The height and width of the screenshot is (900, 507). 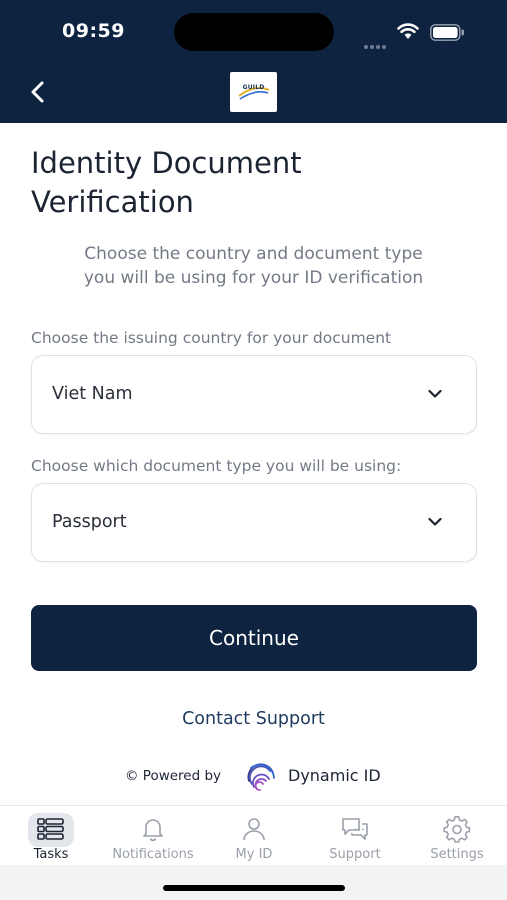 What do you see at coordinates (92, 394) in the screenshot?
I see `country-value: Viet Nam` at bounding box center [92, 394].